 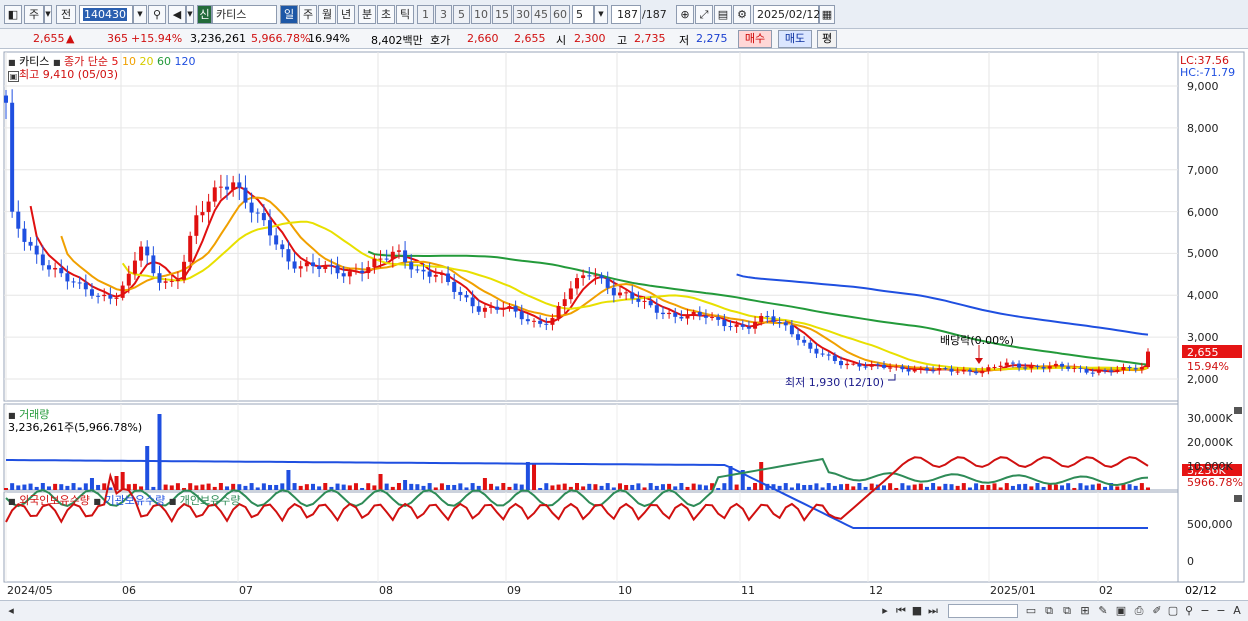 I want to click on gear-icon: ⚙, so click(x=742, y=14).